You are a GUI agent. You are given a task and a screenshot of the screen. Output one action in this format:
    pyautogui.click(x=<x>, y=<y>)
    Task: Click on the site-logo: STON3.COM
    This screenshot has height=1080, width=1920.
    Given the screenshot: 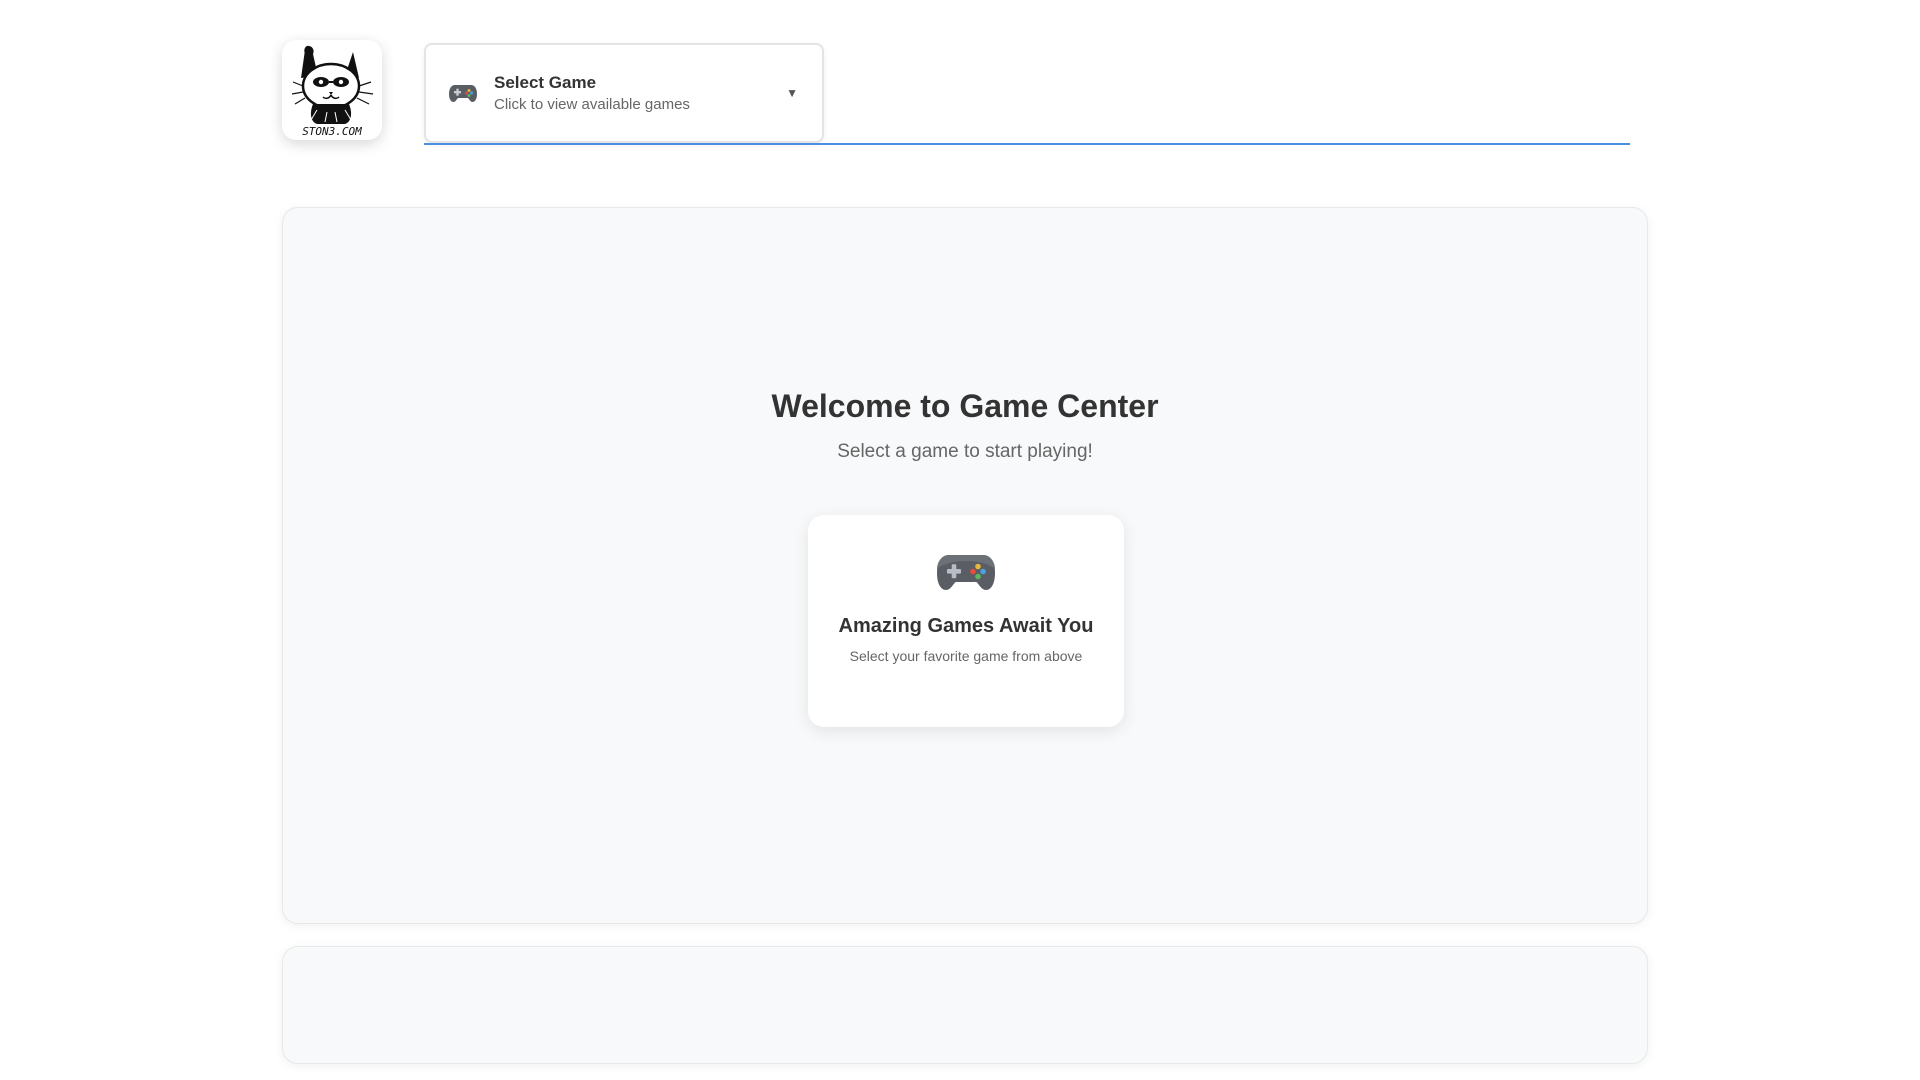 What is the action you would take?
    pyautogui.click(x=332, y=90)
    